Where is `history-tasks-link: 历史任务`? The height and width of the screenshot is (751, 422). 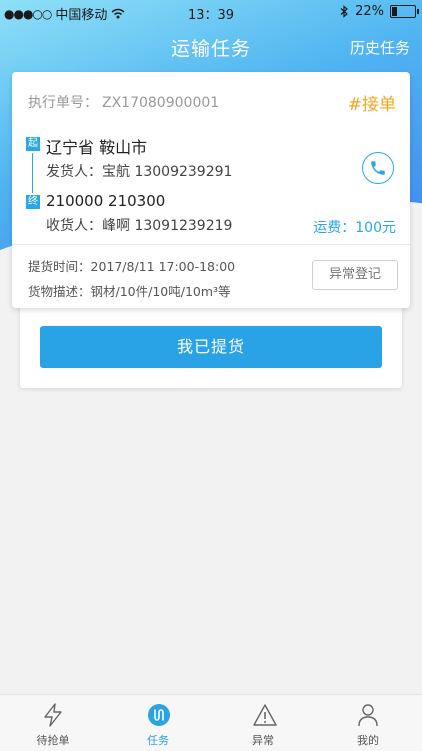
history-tasks-link: 历史任务 is located at coordinates (380, 47).